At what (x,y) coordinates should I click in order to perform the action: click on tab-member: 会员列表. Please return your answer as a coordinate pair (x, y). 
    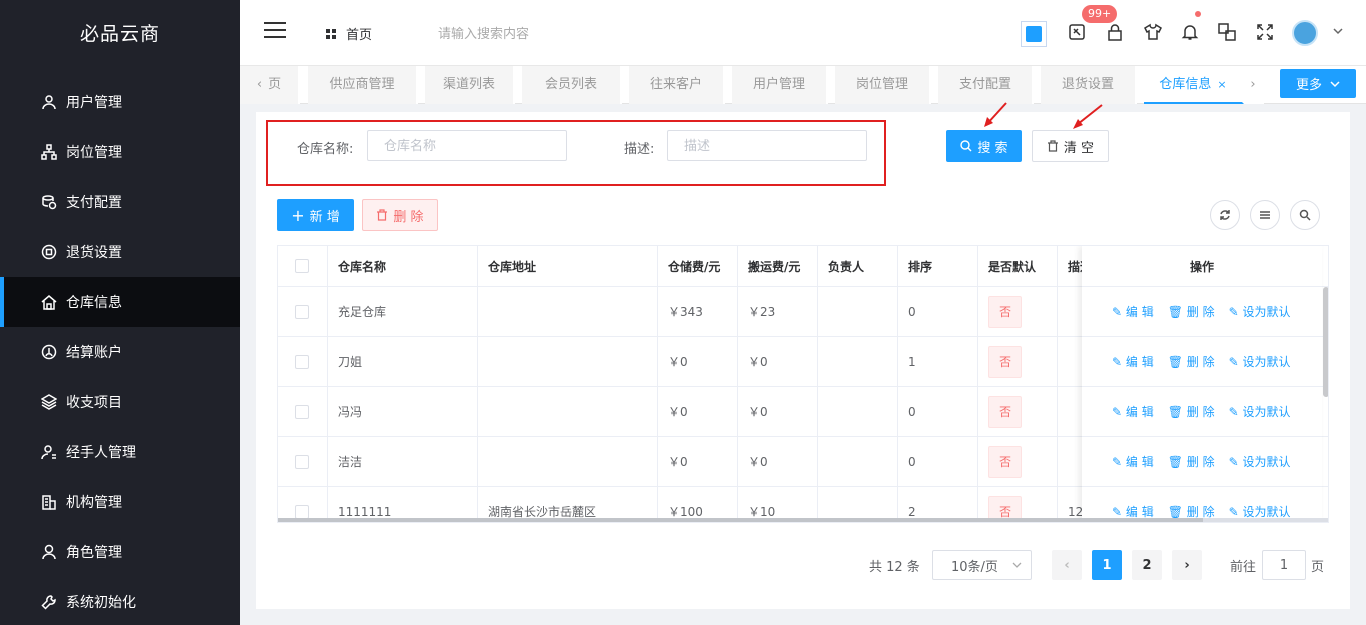
    Looking at the image, I should click on (572, 85).